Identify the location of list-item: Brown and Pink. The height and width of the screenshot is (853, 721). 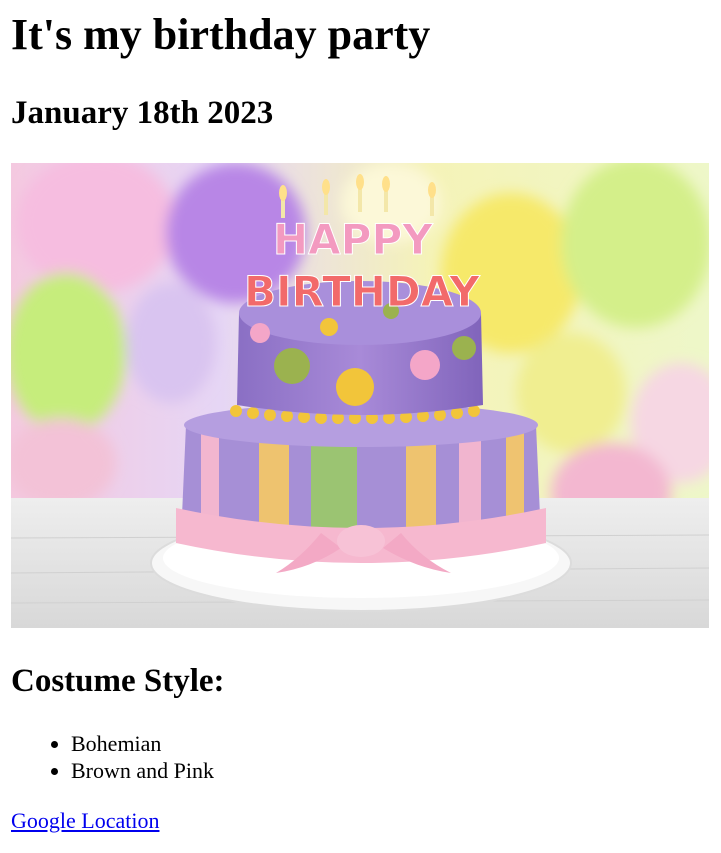
(142, 770).